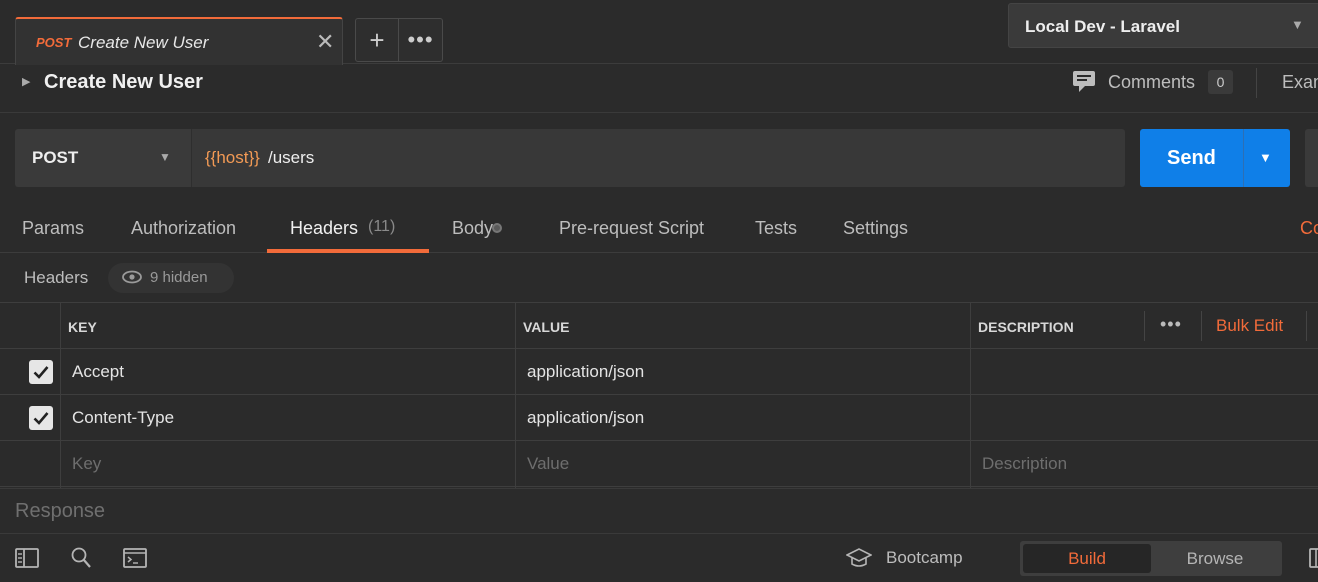 The width and height of the screenshot is (1318, 582). I want to click on table-row: Accept application/json, so click(659, 372).